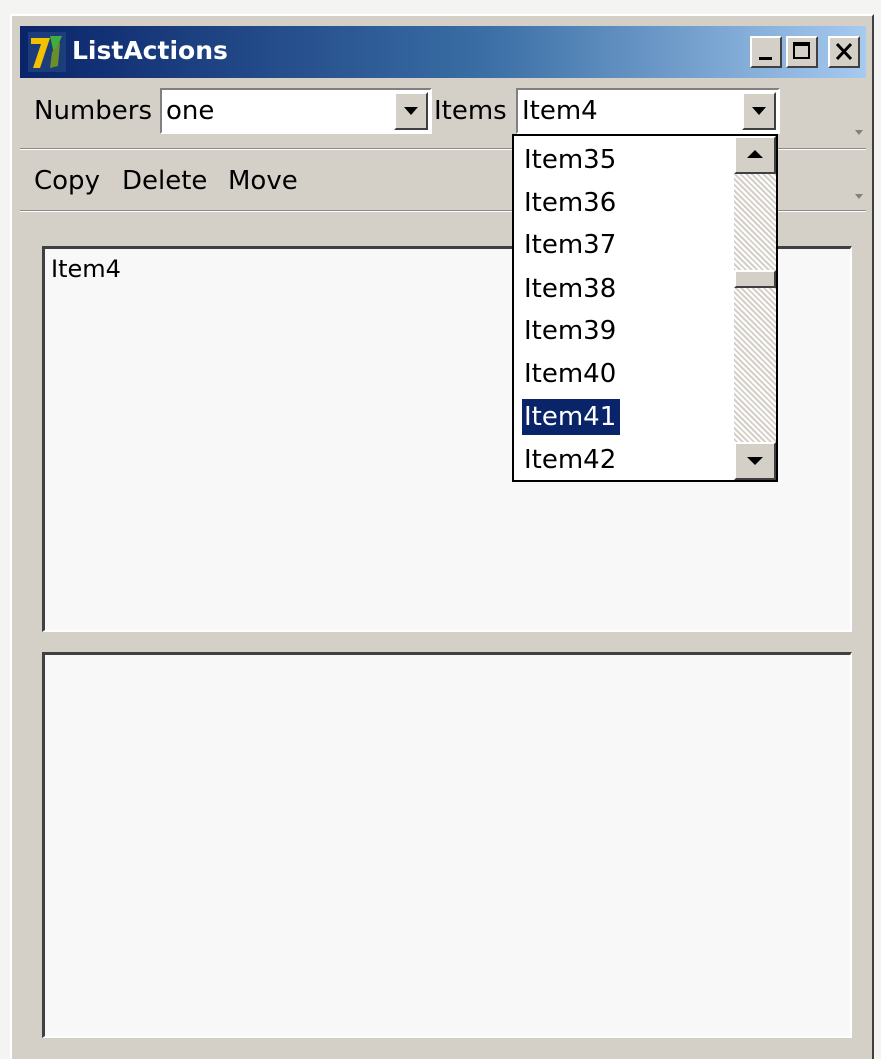 The image size is (881, 1059). Describe the element at coordinates (571, 331) in the screenshot. I see `dropdown-option: Item39` at that location.